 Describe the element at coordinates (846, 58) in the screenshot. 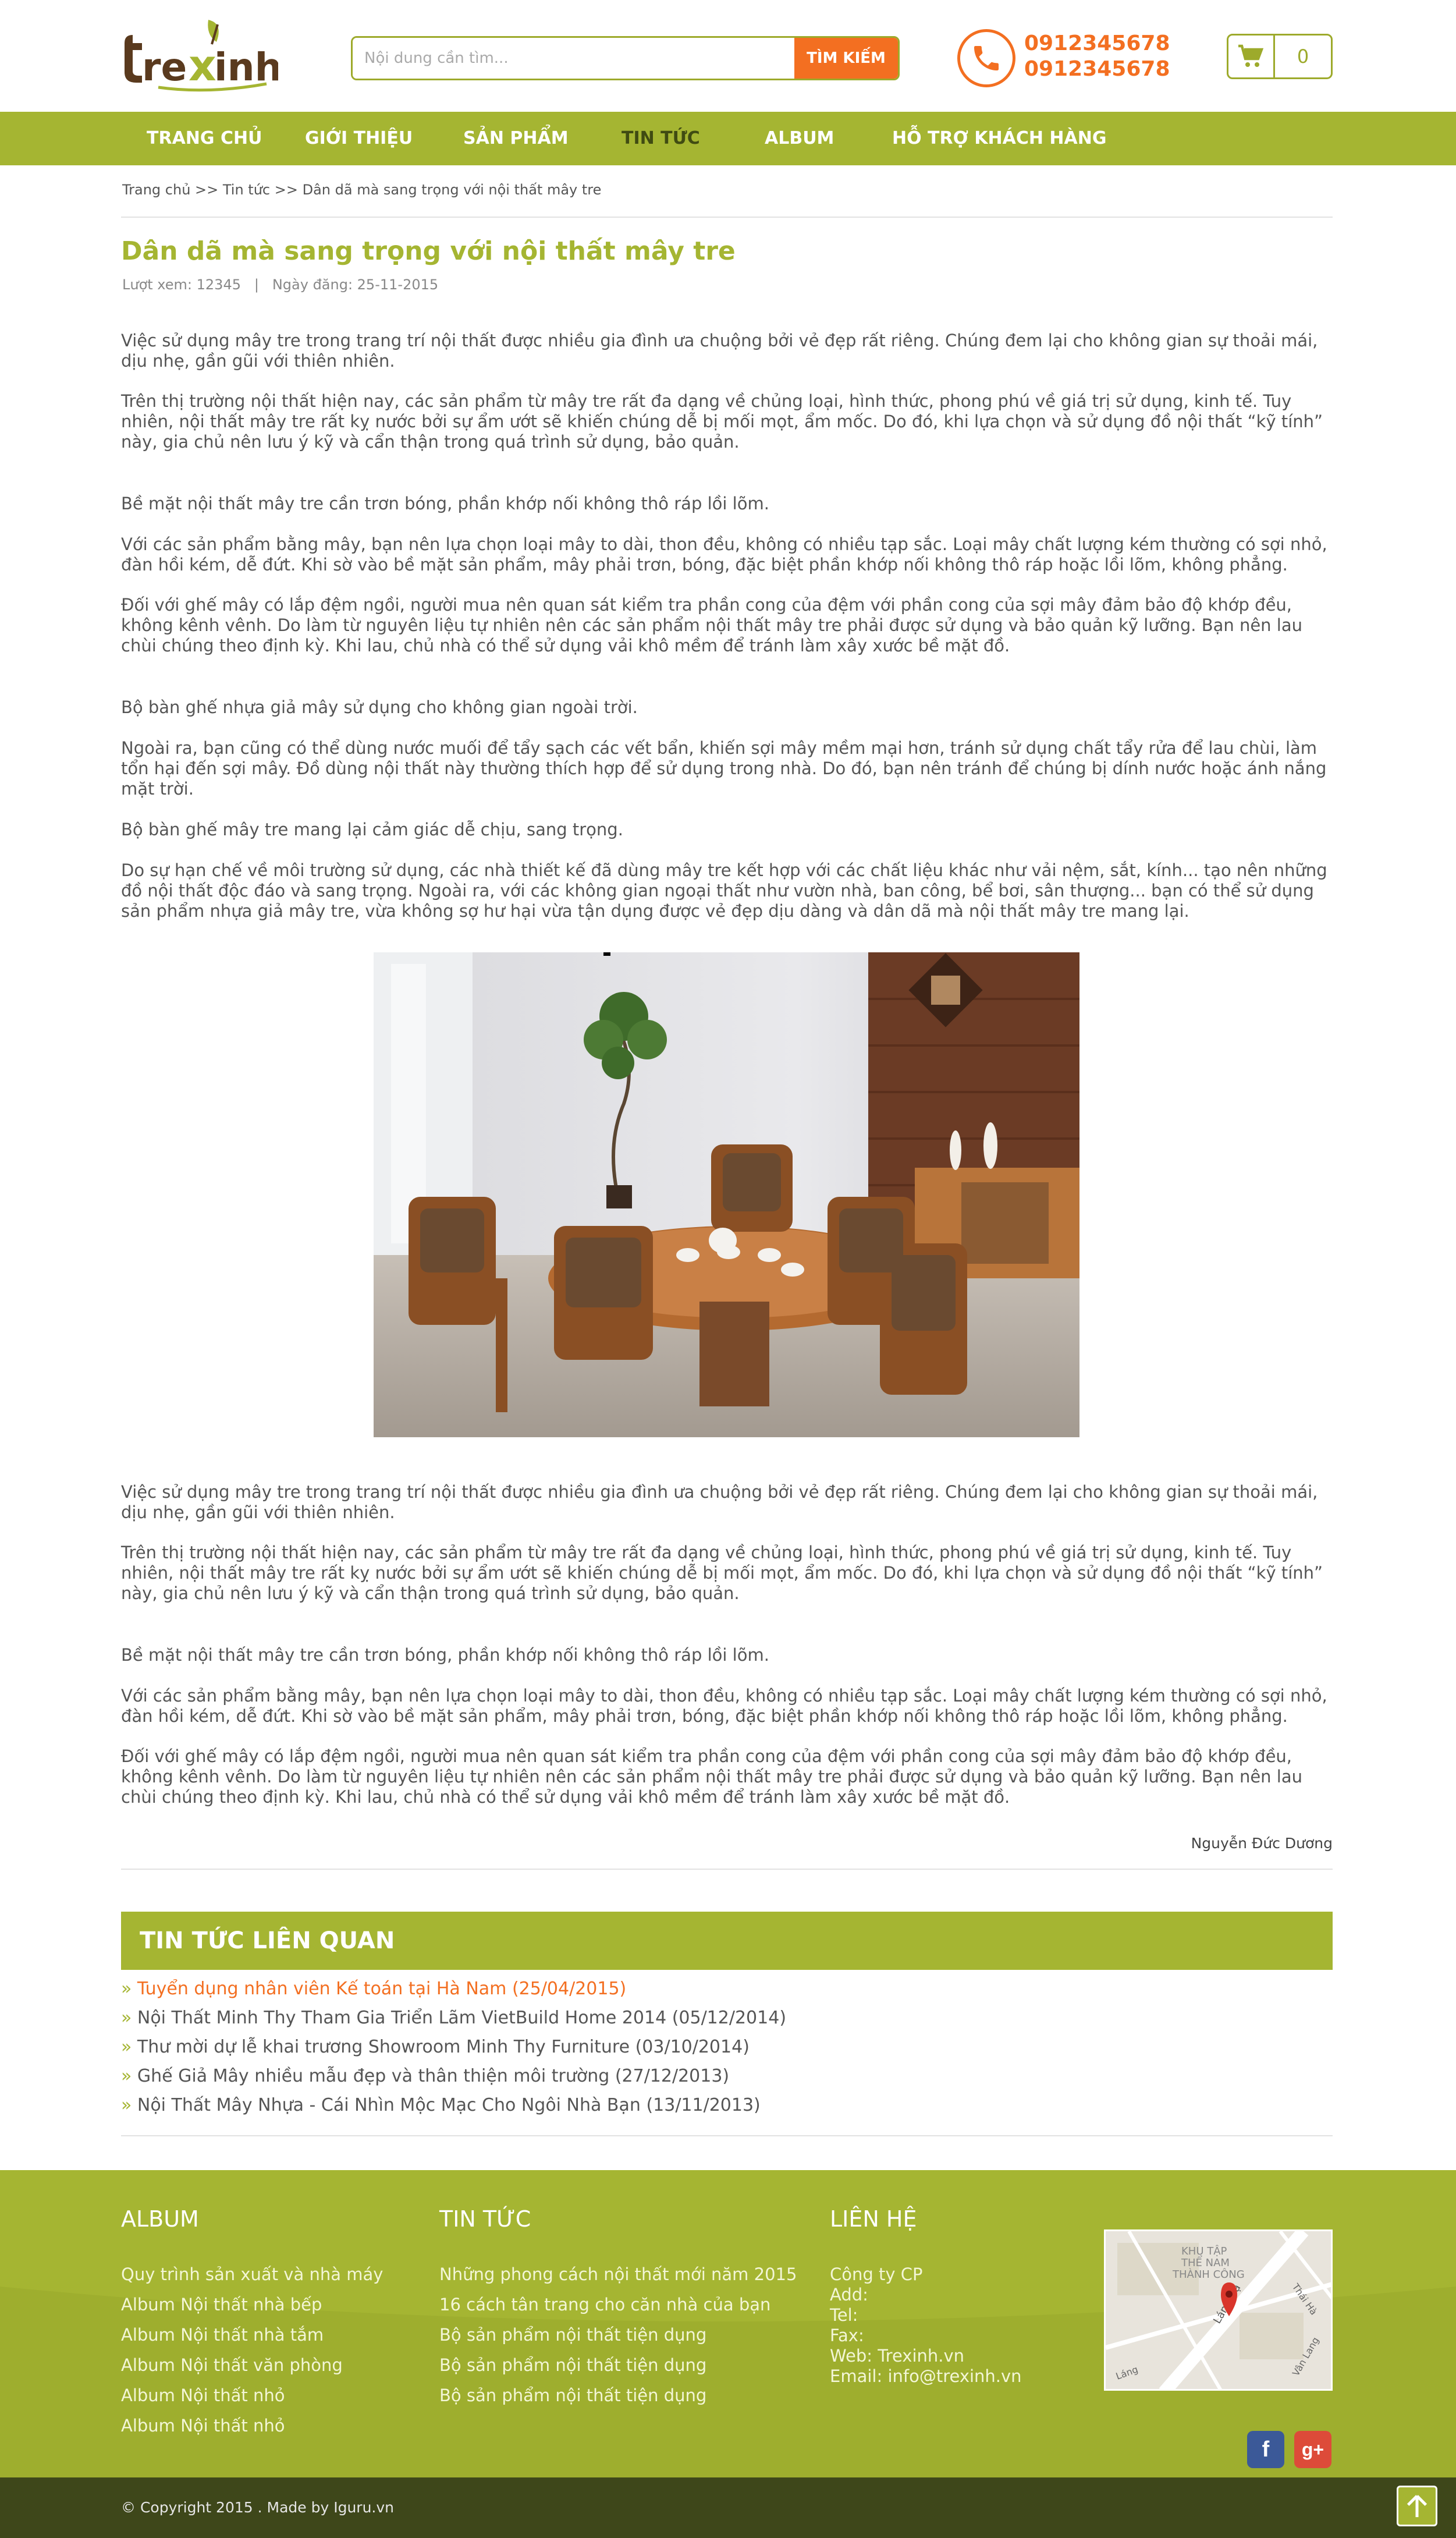

I see `search-button: TÌM KIẾM` at that location.